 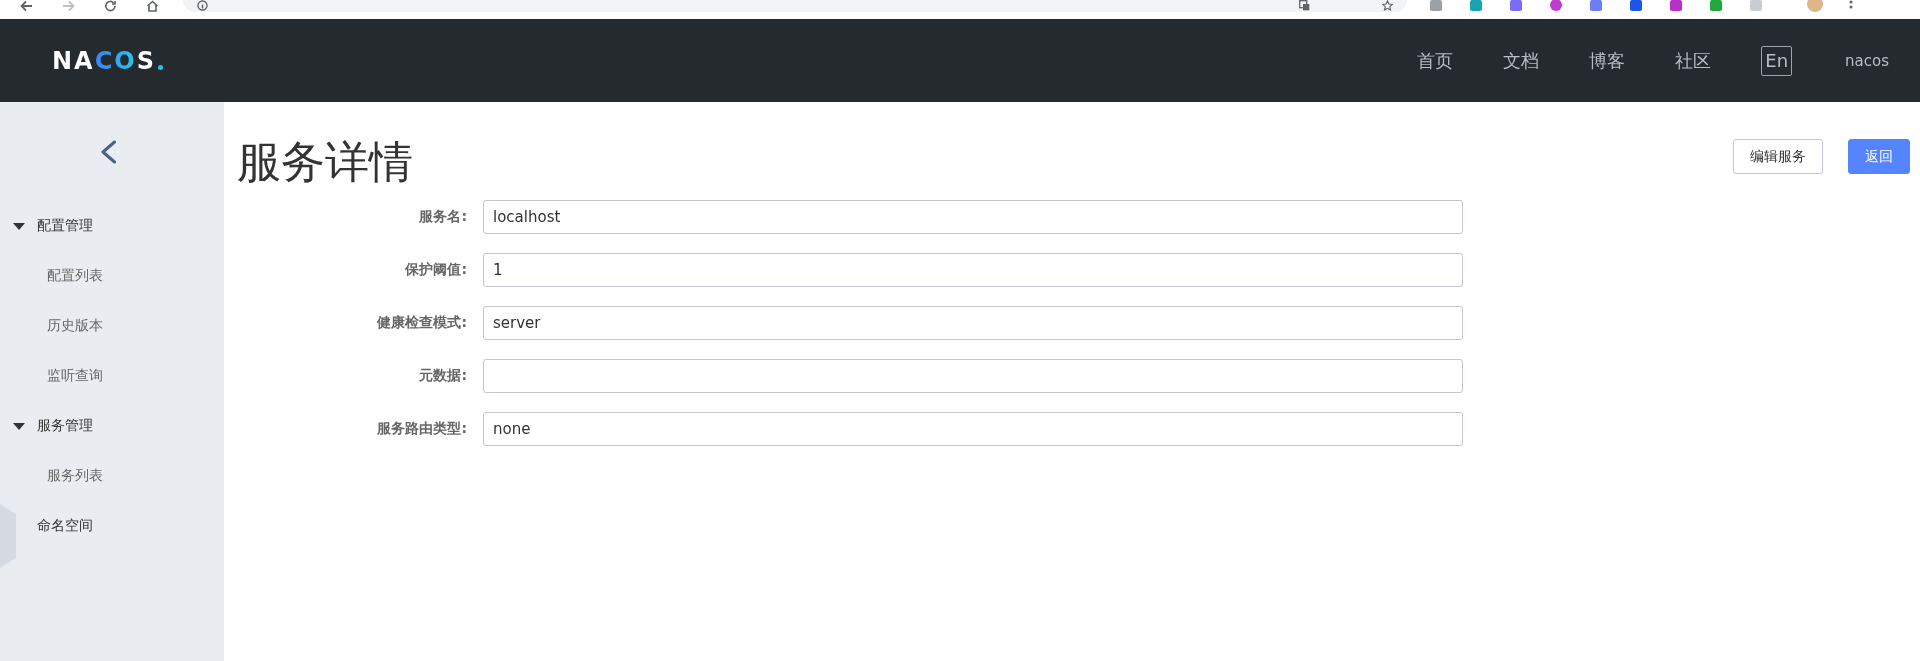 I want to click on nav-link: 文档, so click(x=1521, y=60).